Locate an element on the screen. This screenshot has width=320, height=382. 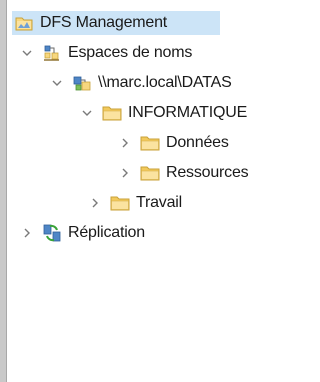
tree-item-donnees: Données is located at coordinates (173, 143).